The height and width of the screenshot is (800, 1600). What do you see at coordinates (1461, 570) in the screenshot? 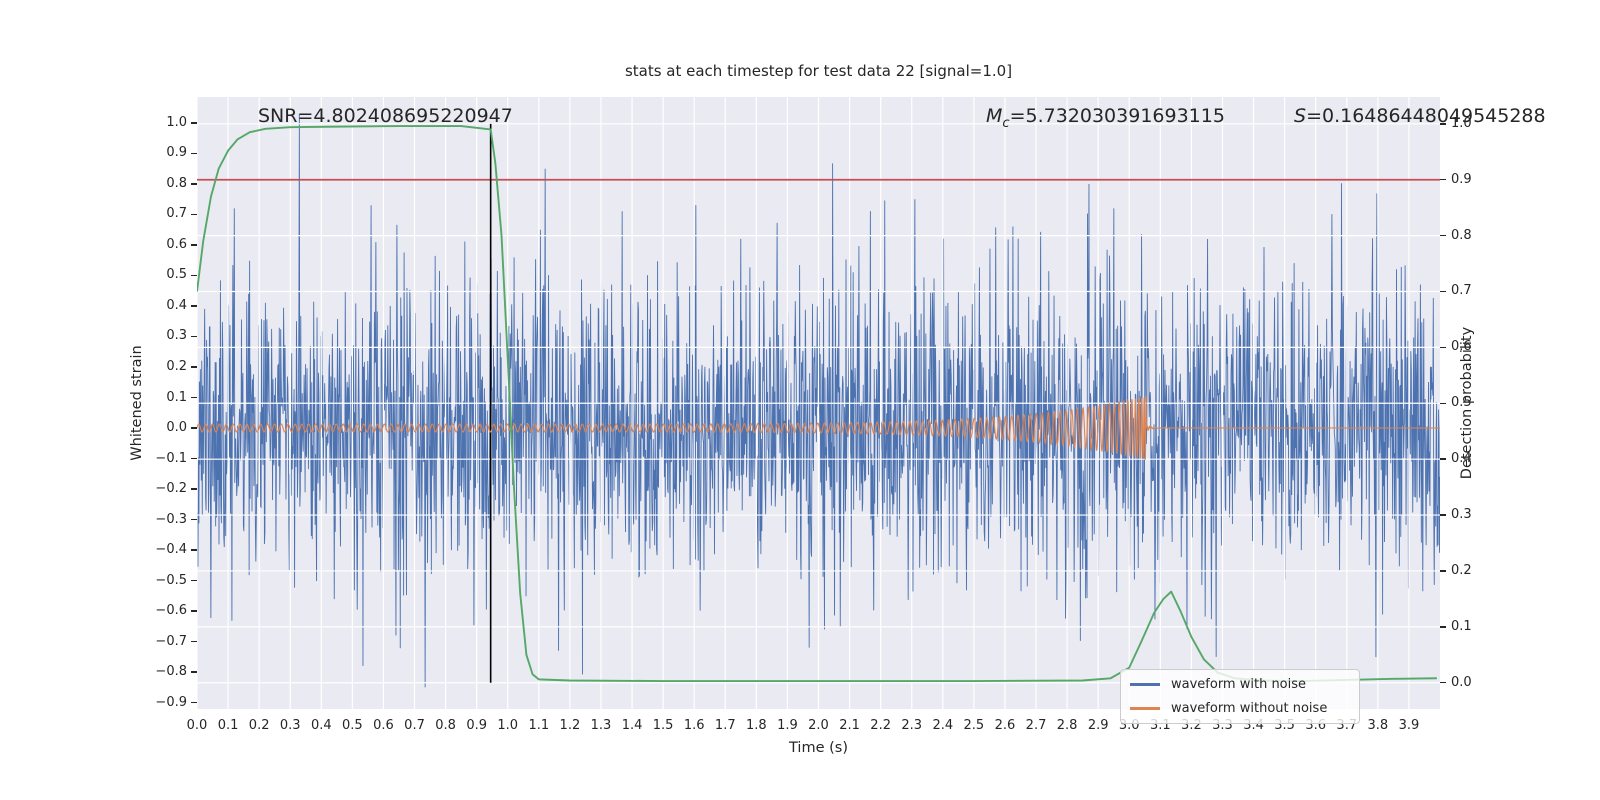
I see `right-axis-tick-label: 0.2` at bounding box center [1461, 570].